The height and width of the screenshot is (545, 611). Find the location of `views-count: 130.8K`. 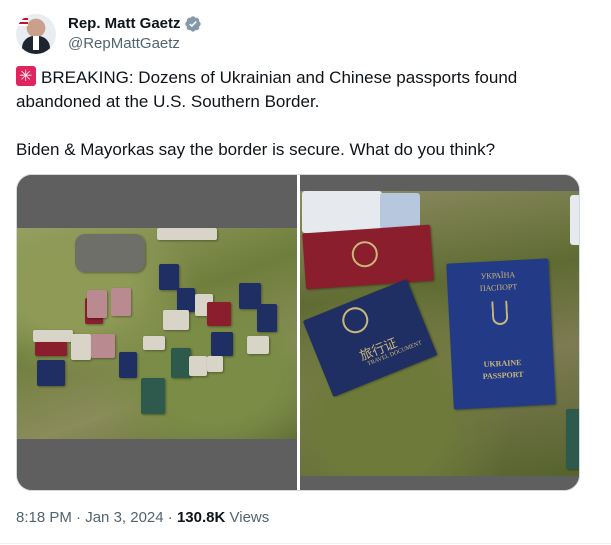

views-count: 130.8K is located at coordinates (201, 517).